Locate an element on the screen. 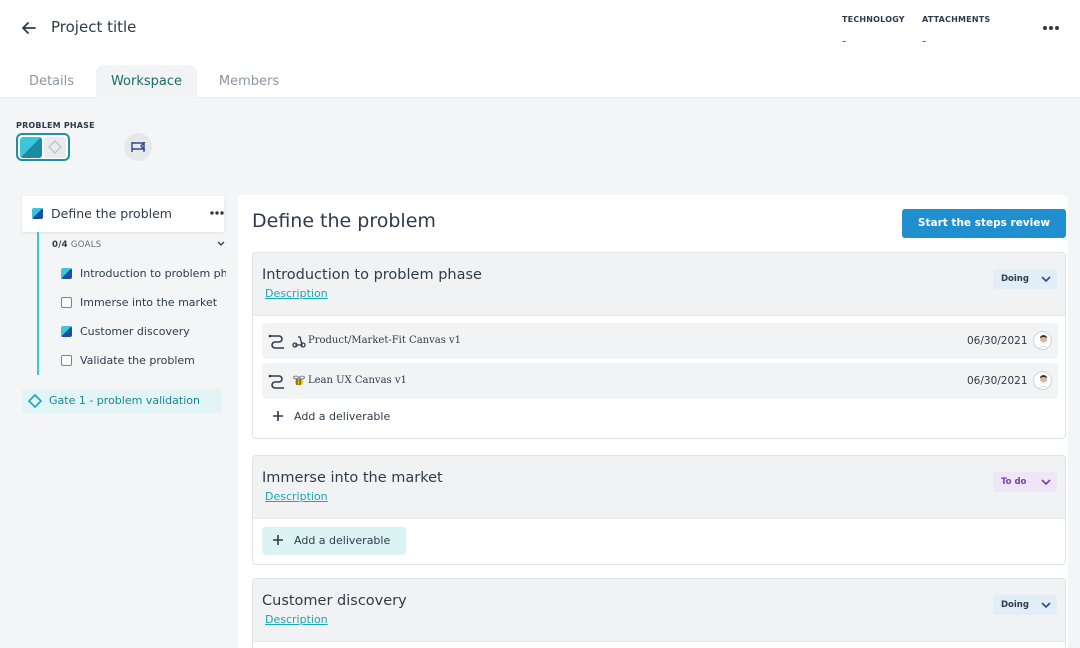 This screenshot has height=648, width=1080. goal-card-header: Customer discovery Description Doing is located at coordinates (659, 610).